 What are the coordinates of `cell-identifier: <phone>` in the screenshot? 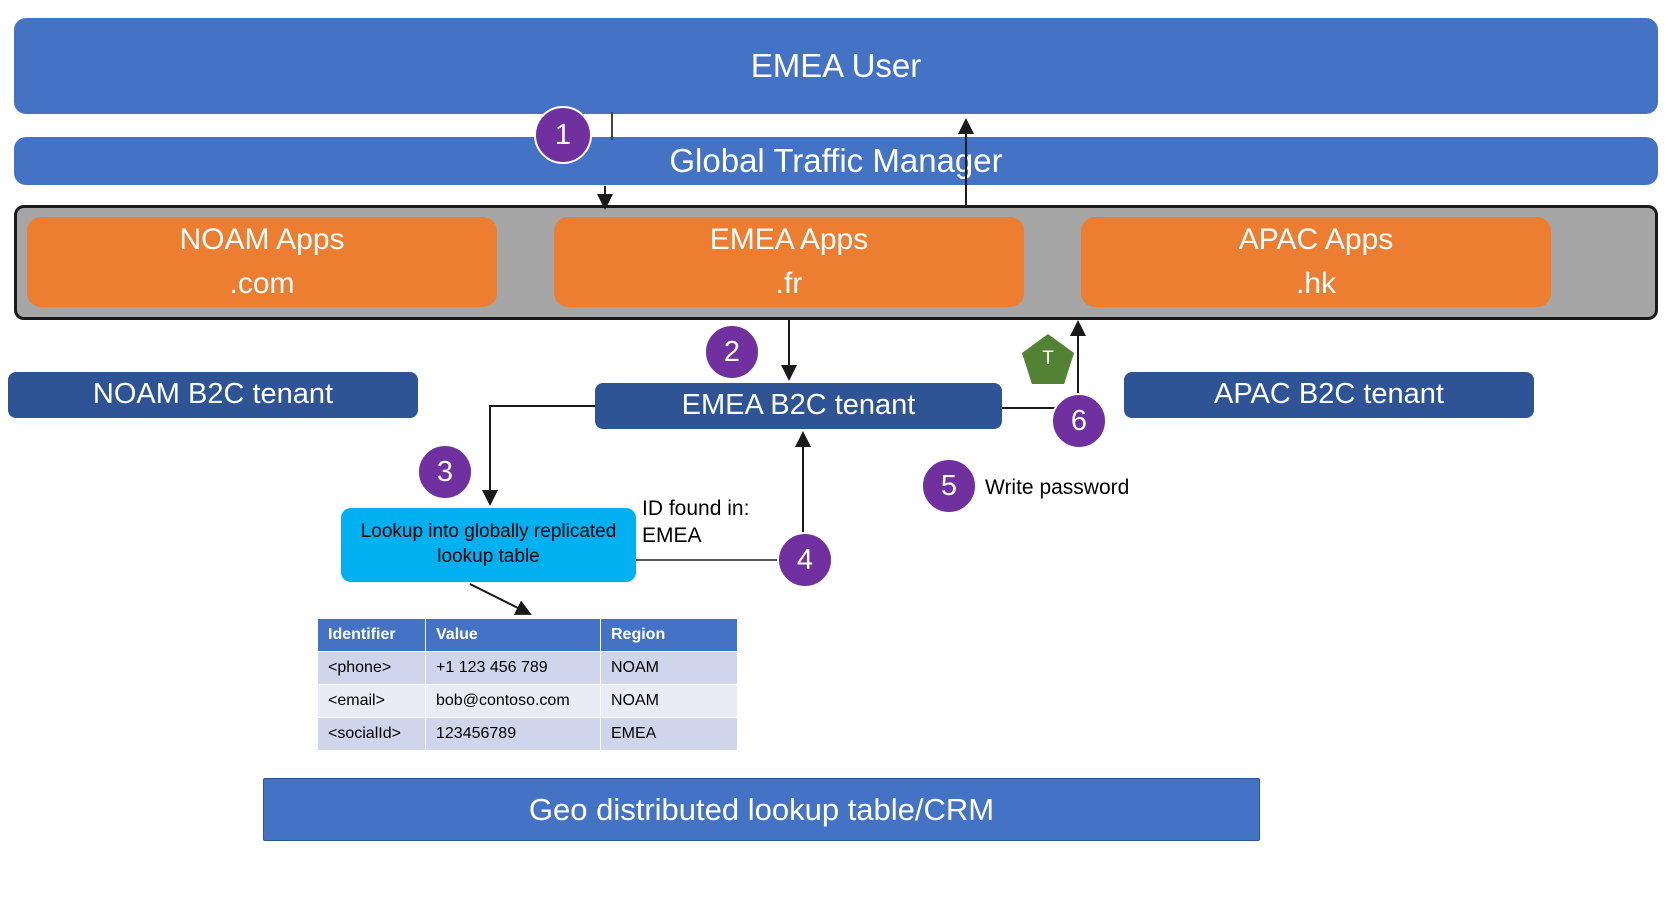 It's located at (371, 668).